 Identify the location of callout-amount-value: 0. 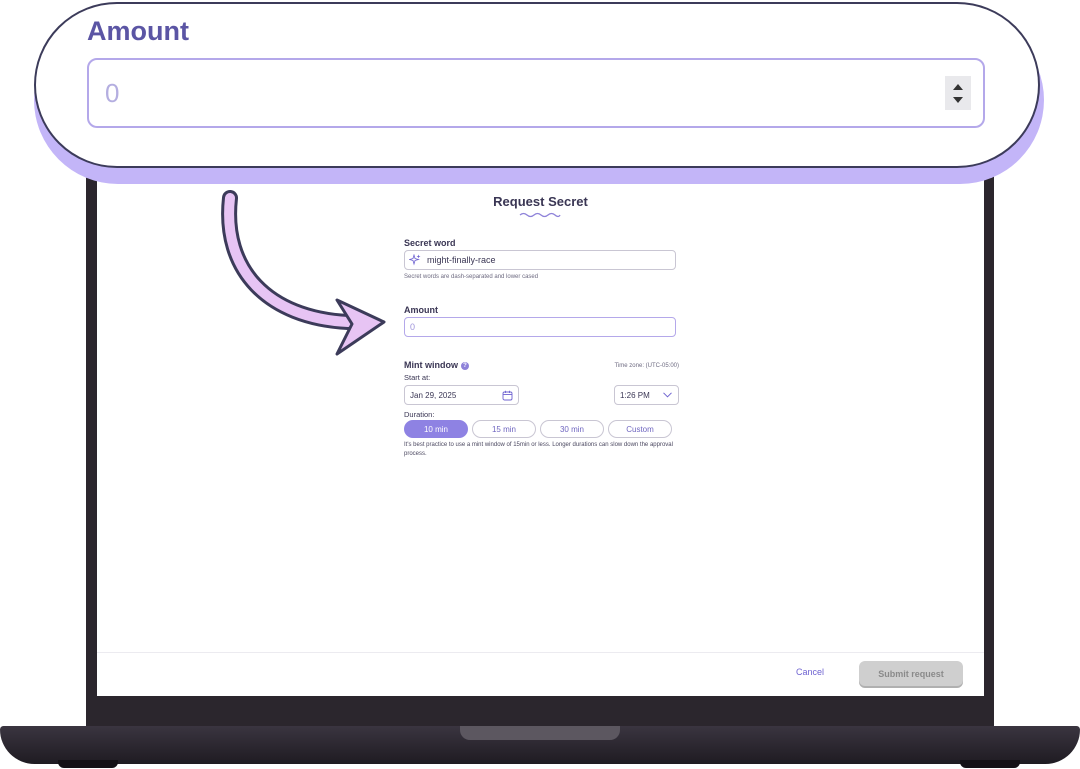
(112, 93).